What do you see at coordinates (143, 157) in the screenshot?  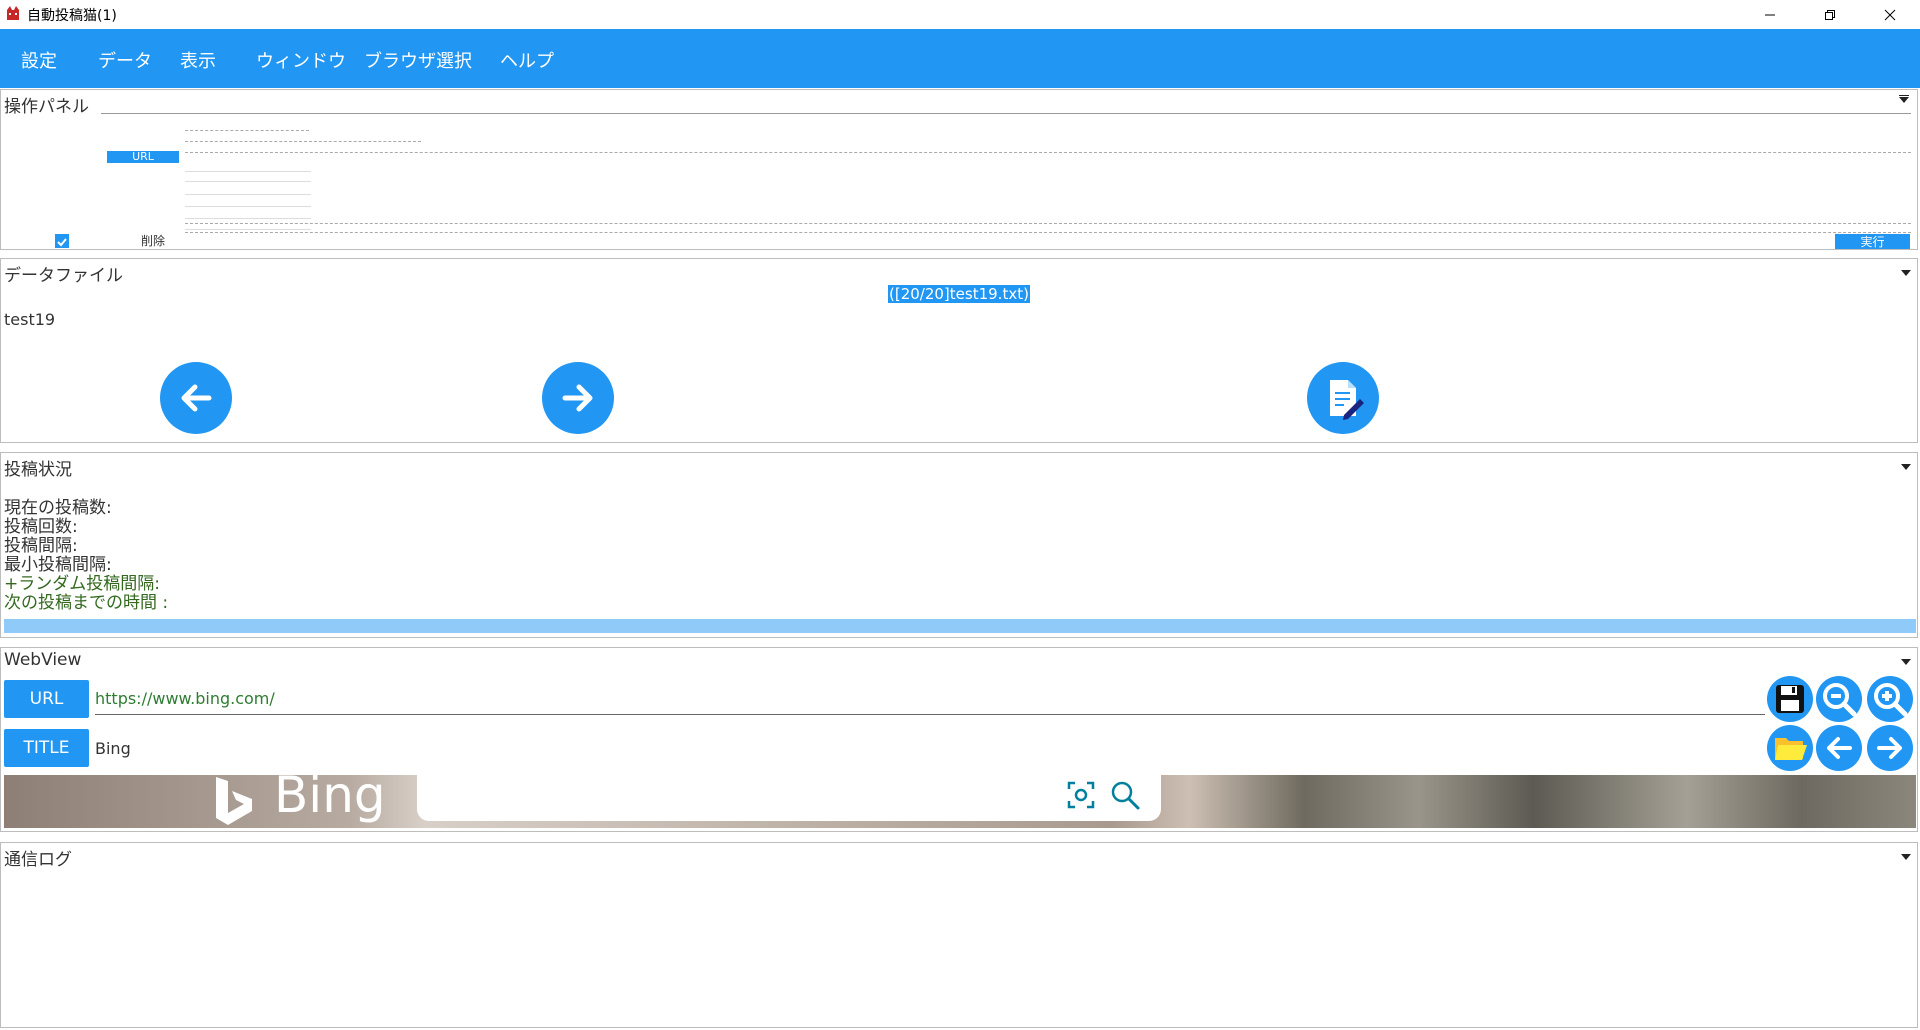 I see `operation-url-button: URL` at bounding box center [143, 157].